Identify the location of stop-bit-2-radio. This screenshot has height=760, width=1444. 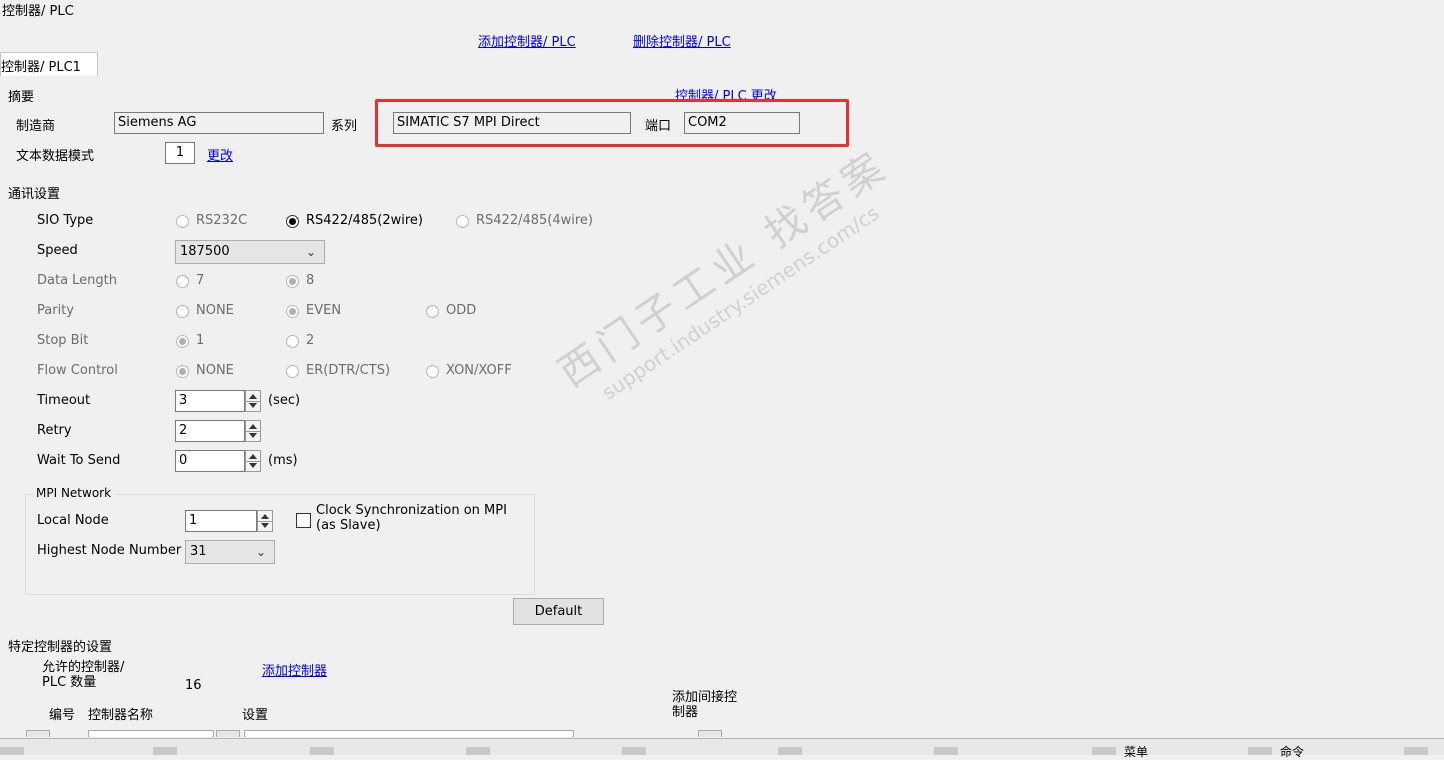
(292, 341).